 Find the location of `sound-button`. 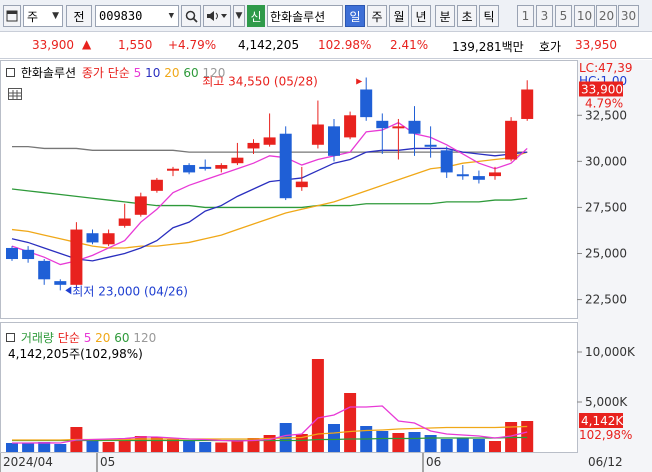

sound-button is located at coordinates (217, 16).